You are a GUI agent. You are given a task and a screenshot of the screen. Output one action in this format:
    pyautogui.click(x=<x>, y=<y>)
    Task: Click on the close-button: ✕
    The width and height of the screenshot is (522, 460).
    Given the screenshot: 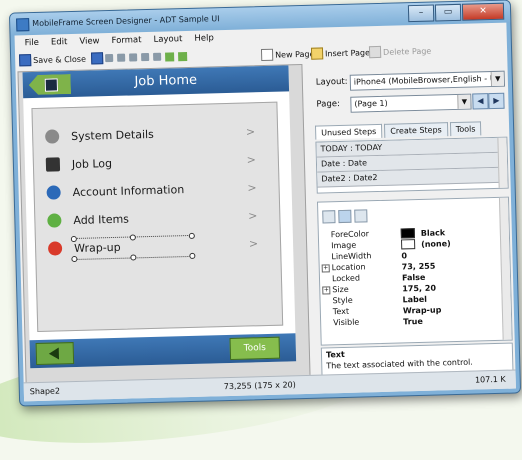 What is the action you would take?
    pyautogui.click(x=483, y=11)
    